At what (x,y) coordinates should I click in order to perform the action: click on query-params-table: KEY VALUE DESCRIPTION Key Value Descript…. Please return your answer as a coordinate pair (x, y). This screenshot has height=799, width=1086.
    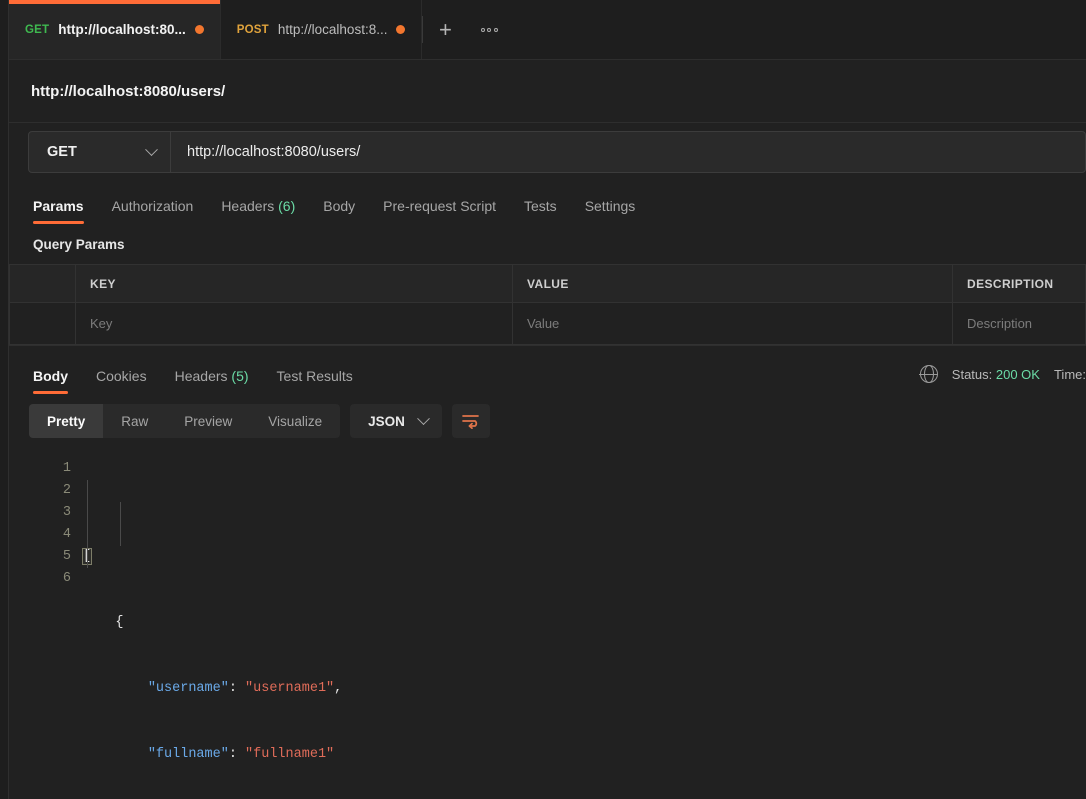
    Looking at the image, I should click on (547, 304).